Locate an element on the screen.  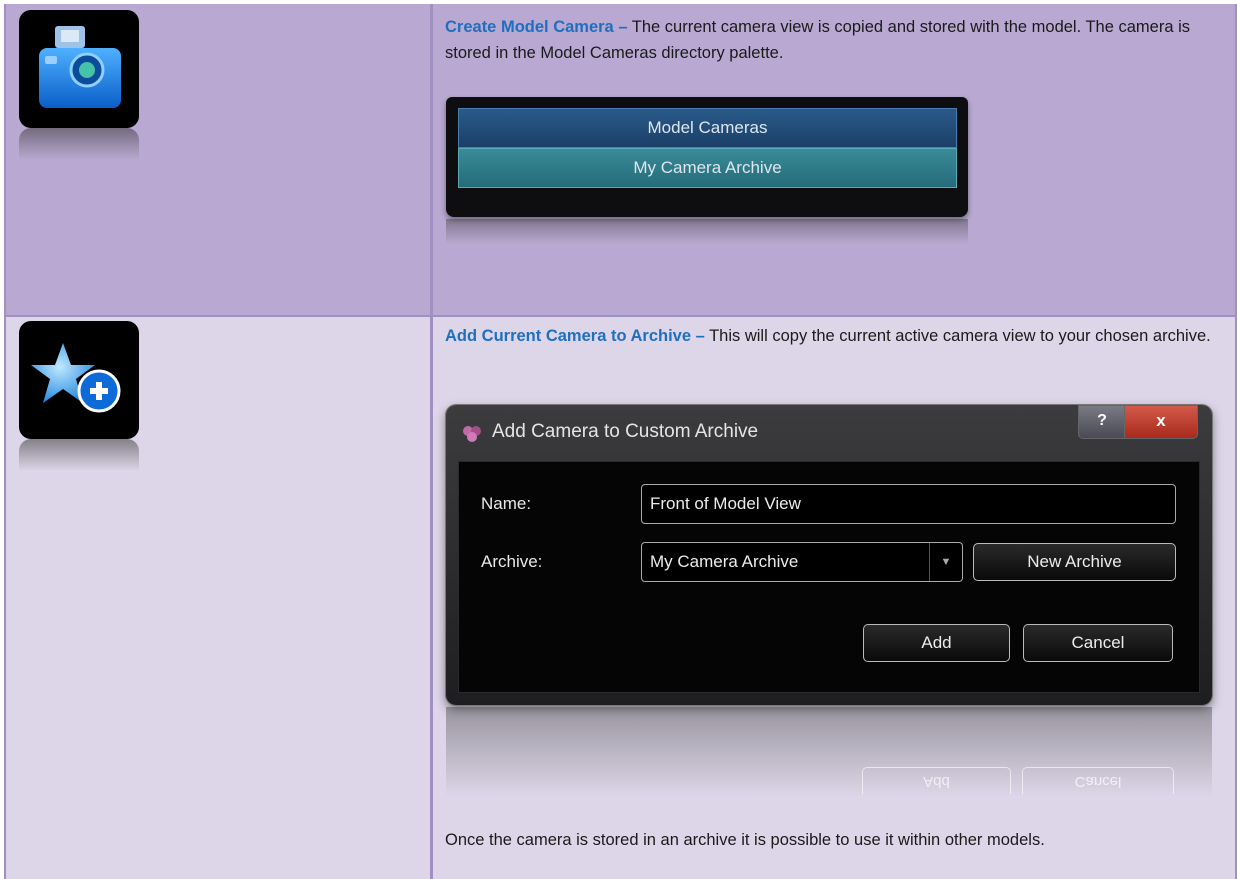
app-logo-icon is located at coordinates (472, 434).